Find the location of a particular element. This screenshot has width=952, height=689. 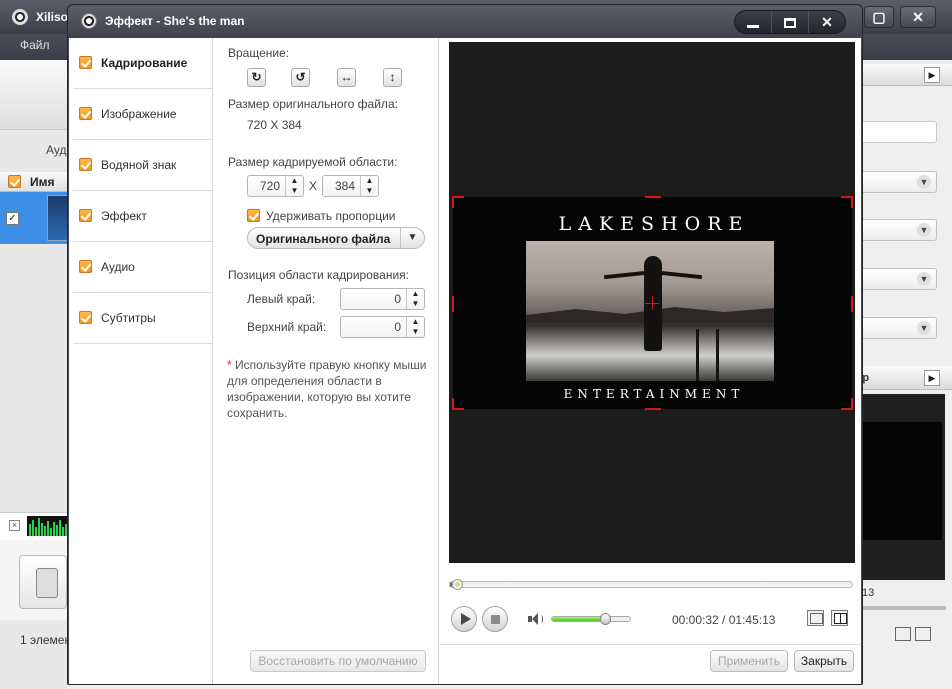

column-name-header: Имя is located at coordinates (42, 182).